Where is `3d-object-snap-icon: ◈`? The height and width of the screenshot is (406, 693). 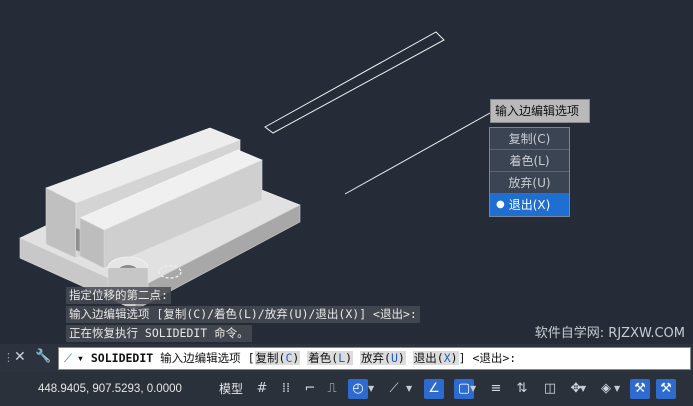
3d-object-snap-icon: ◈ is located at coordinates (606, 389).